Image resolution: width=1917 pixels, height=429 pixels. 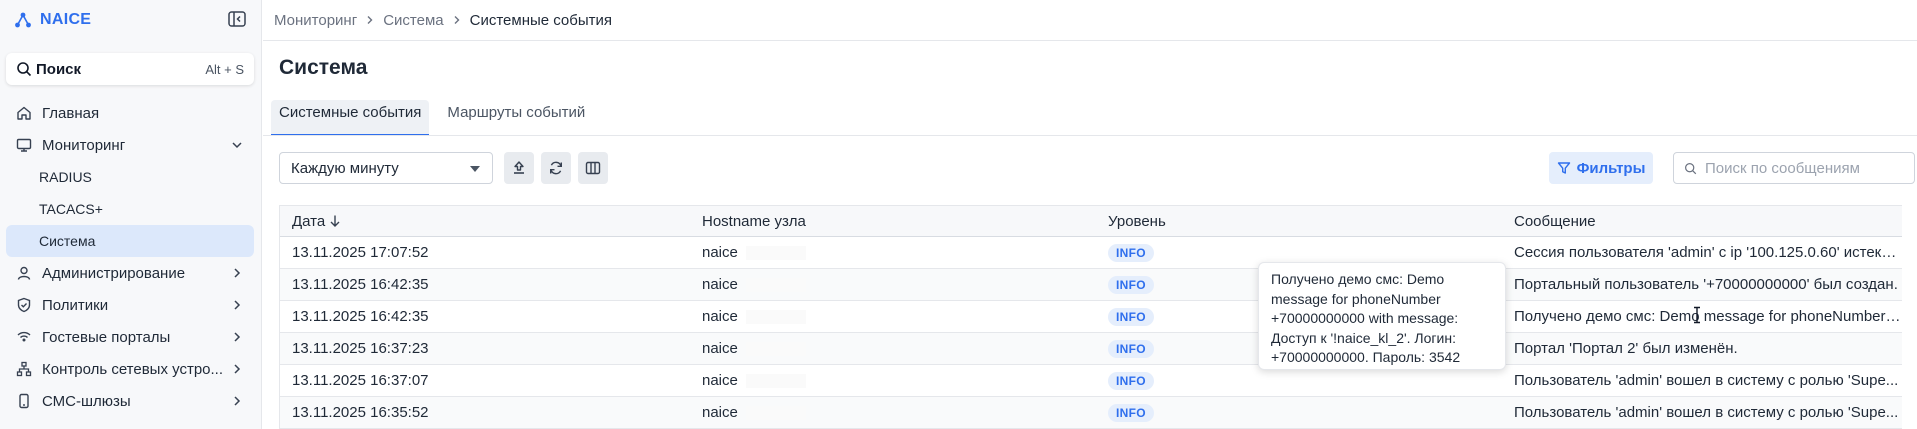 What do you see at coordinates (360, 380) in the screenshot?
I see `cell-date: 13.11.2025 16:37:07` at bounding box center [360, 380].